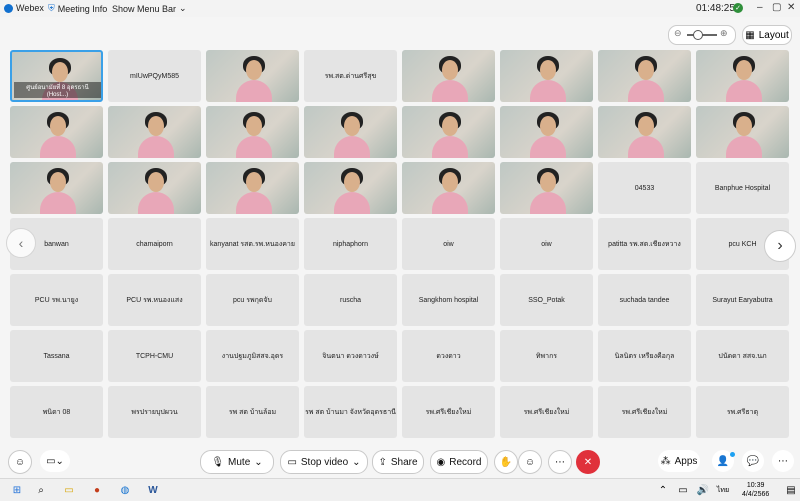  Describe the element at coordinates (400, 489) in the screenshot. I see `windows-taskbar: ⊞ ⌕ ▭ ● ◍ W ⌃ ▭ 🔊 ไทย 10:39 4/4/2566 ▤` at that location.